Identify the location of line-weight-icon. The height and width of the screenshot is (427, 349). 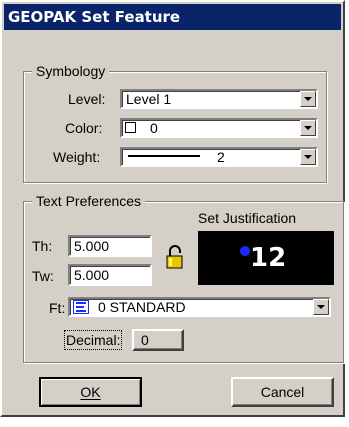
(164, 156).